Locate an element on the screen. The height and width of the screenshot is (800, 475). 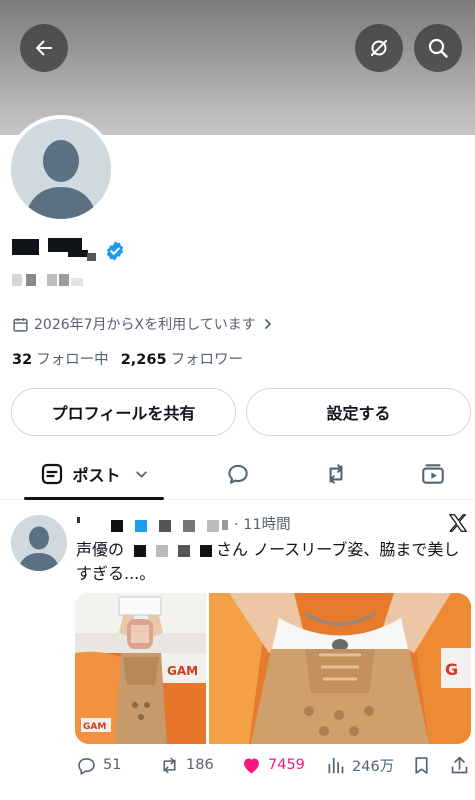
reply-count: 51 is located at coordinates (112, 765).